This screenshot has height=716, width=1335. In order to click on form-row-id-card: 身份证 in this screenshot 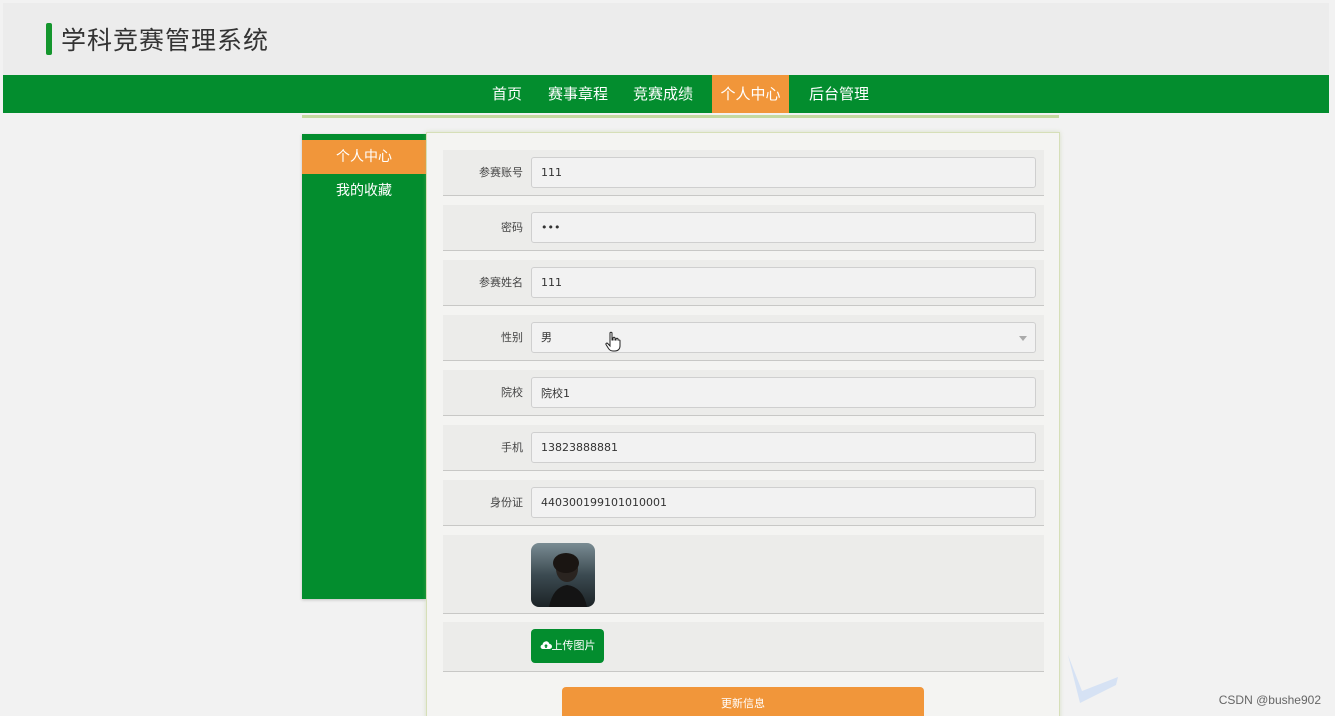, I will do `click(743, 503)`.